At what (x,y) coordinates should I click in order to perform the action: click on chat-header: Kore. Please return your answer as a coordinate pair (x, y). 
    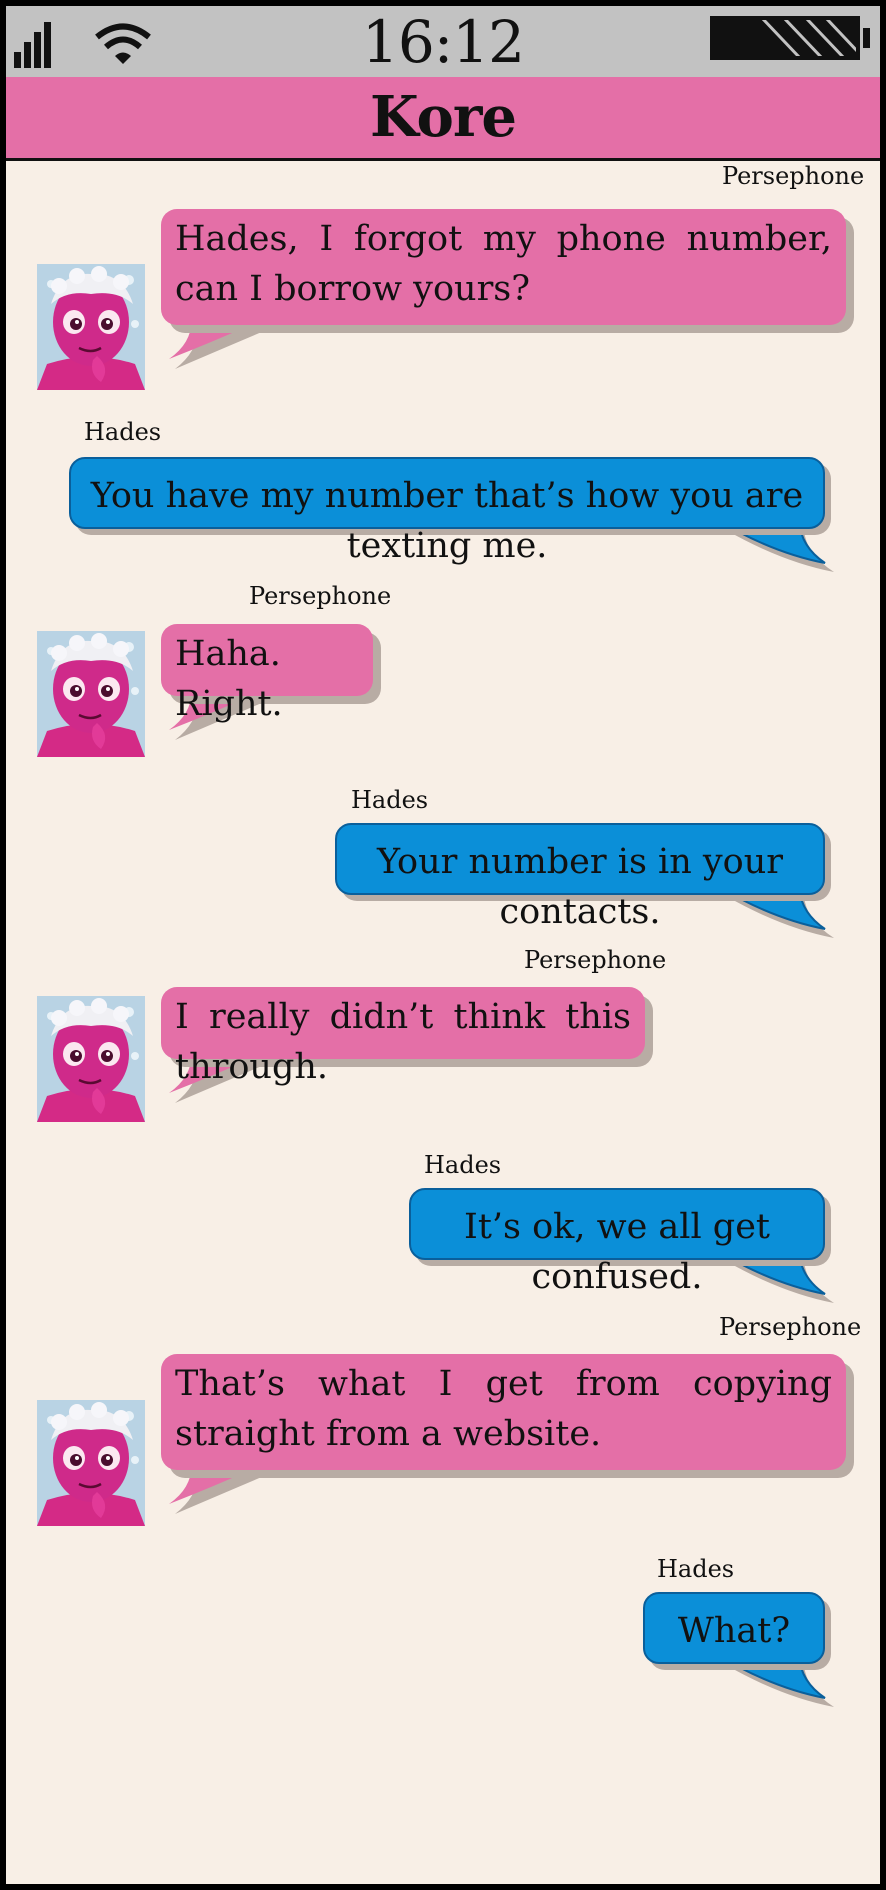
    Looking at the image, I should click on (443, 119).